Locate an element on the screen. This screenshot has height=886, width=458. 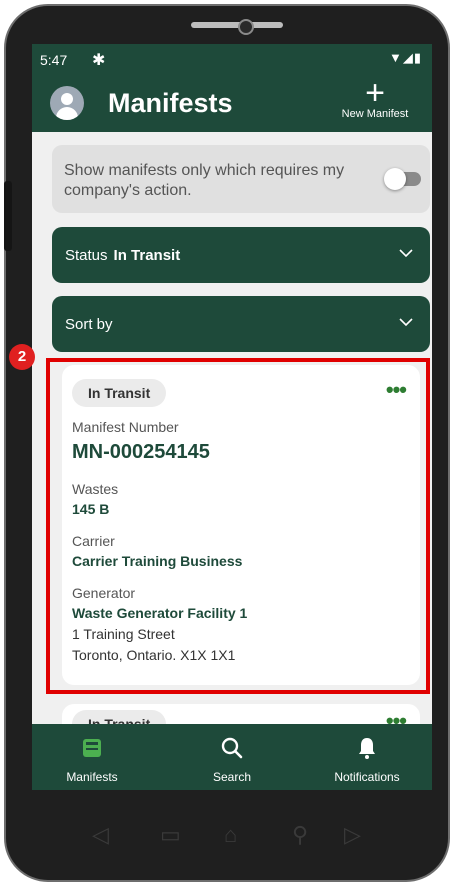
nav-manifests: Manifests is located at coordinates (92, 757).